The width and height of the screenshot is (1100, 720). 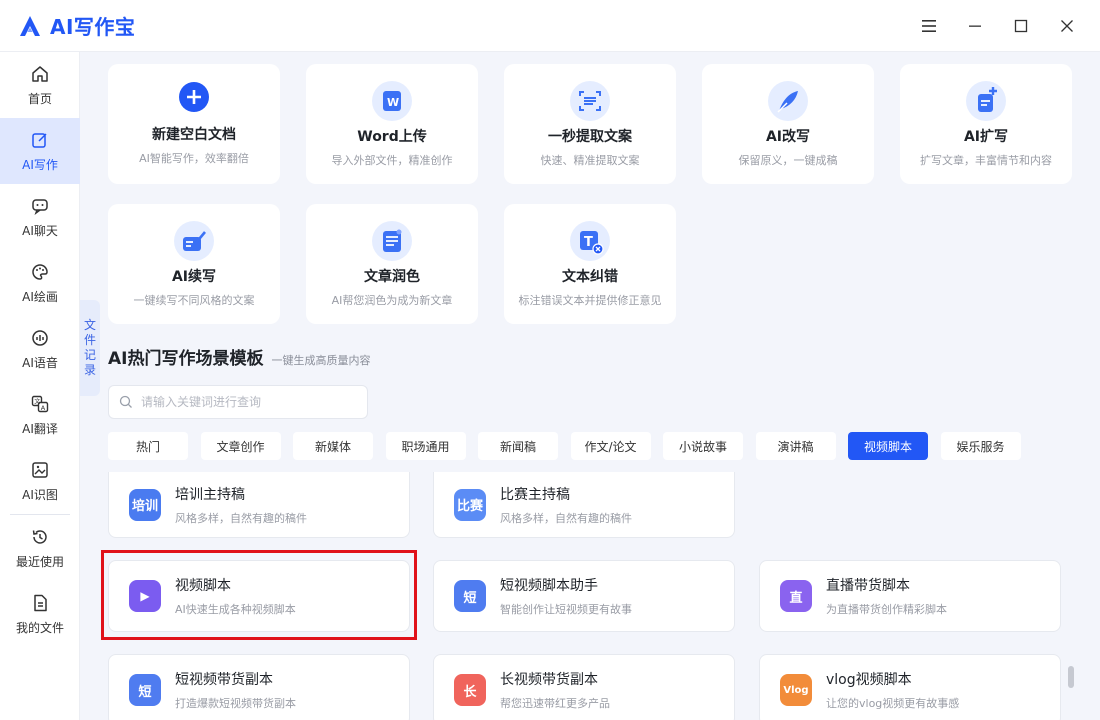 What do you see at coordinates (40, 362) in the screenshot?
I see `sidebar-item-label: AI语音` at bounding box center [40, 362].